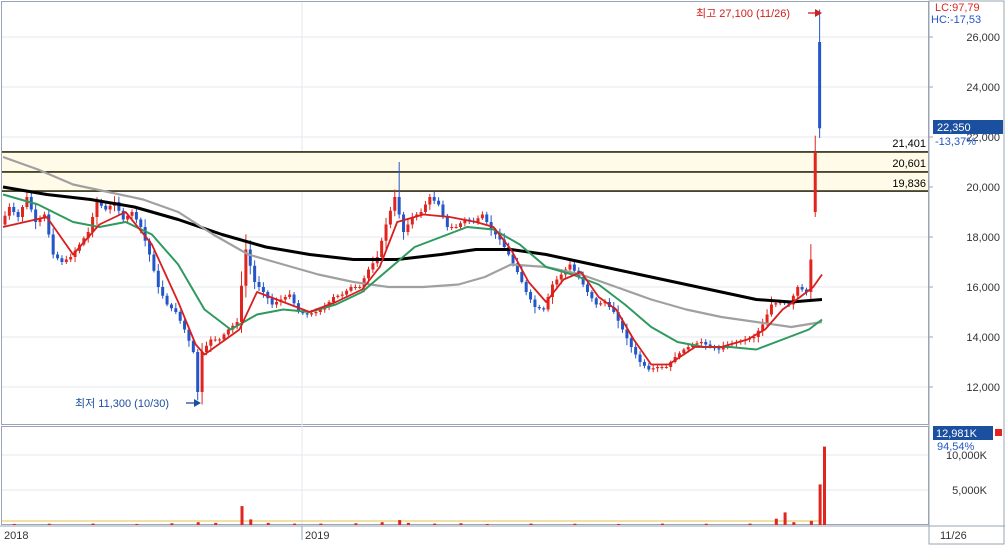 This screenshot has height=545, width=1005. What do you see at coordinates (909, 164) in the screenshot?
I see `level-label-2: 20,601` at bounding box center [909, 164].